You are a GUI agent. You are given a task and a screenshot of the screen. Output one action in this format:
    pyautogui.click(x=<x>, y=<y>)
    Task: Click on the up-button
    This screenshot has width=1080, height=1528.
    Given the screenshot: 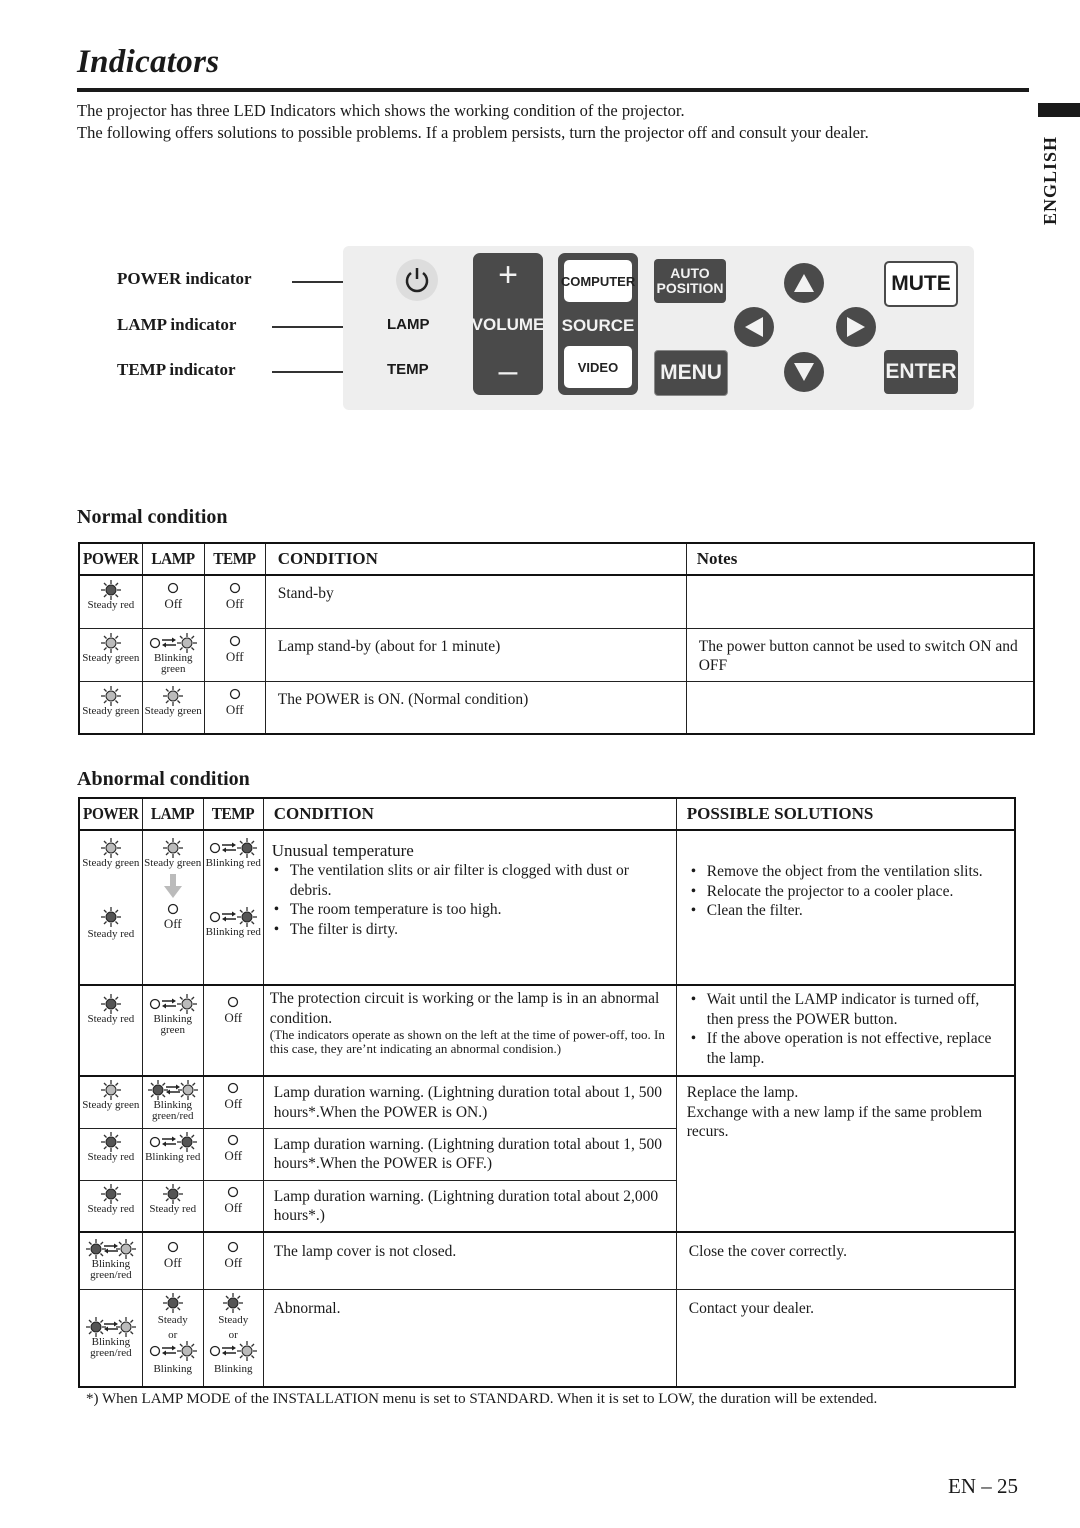 What is the action you would take?
    pyautogui.click(x=804, y=283)
    